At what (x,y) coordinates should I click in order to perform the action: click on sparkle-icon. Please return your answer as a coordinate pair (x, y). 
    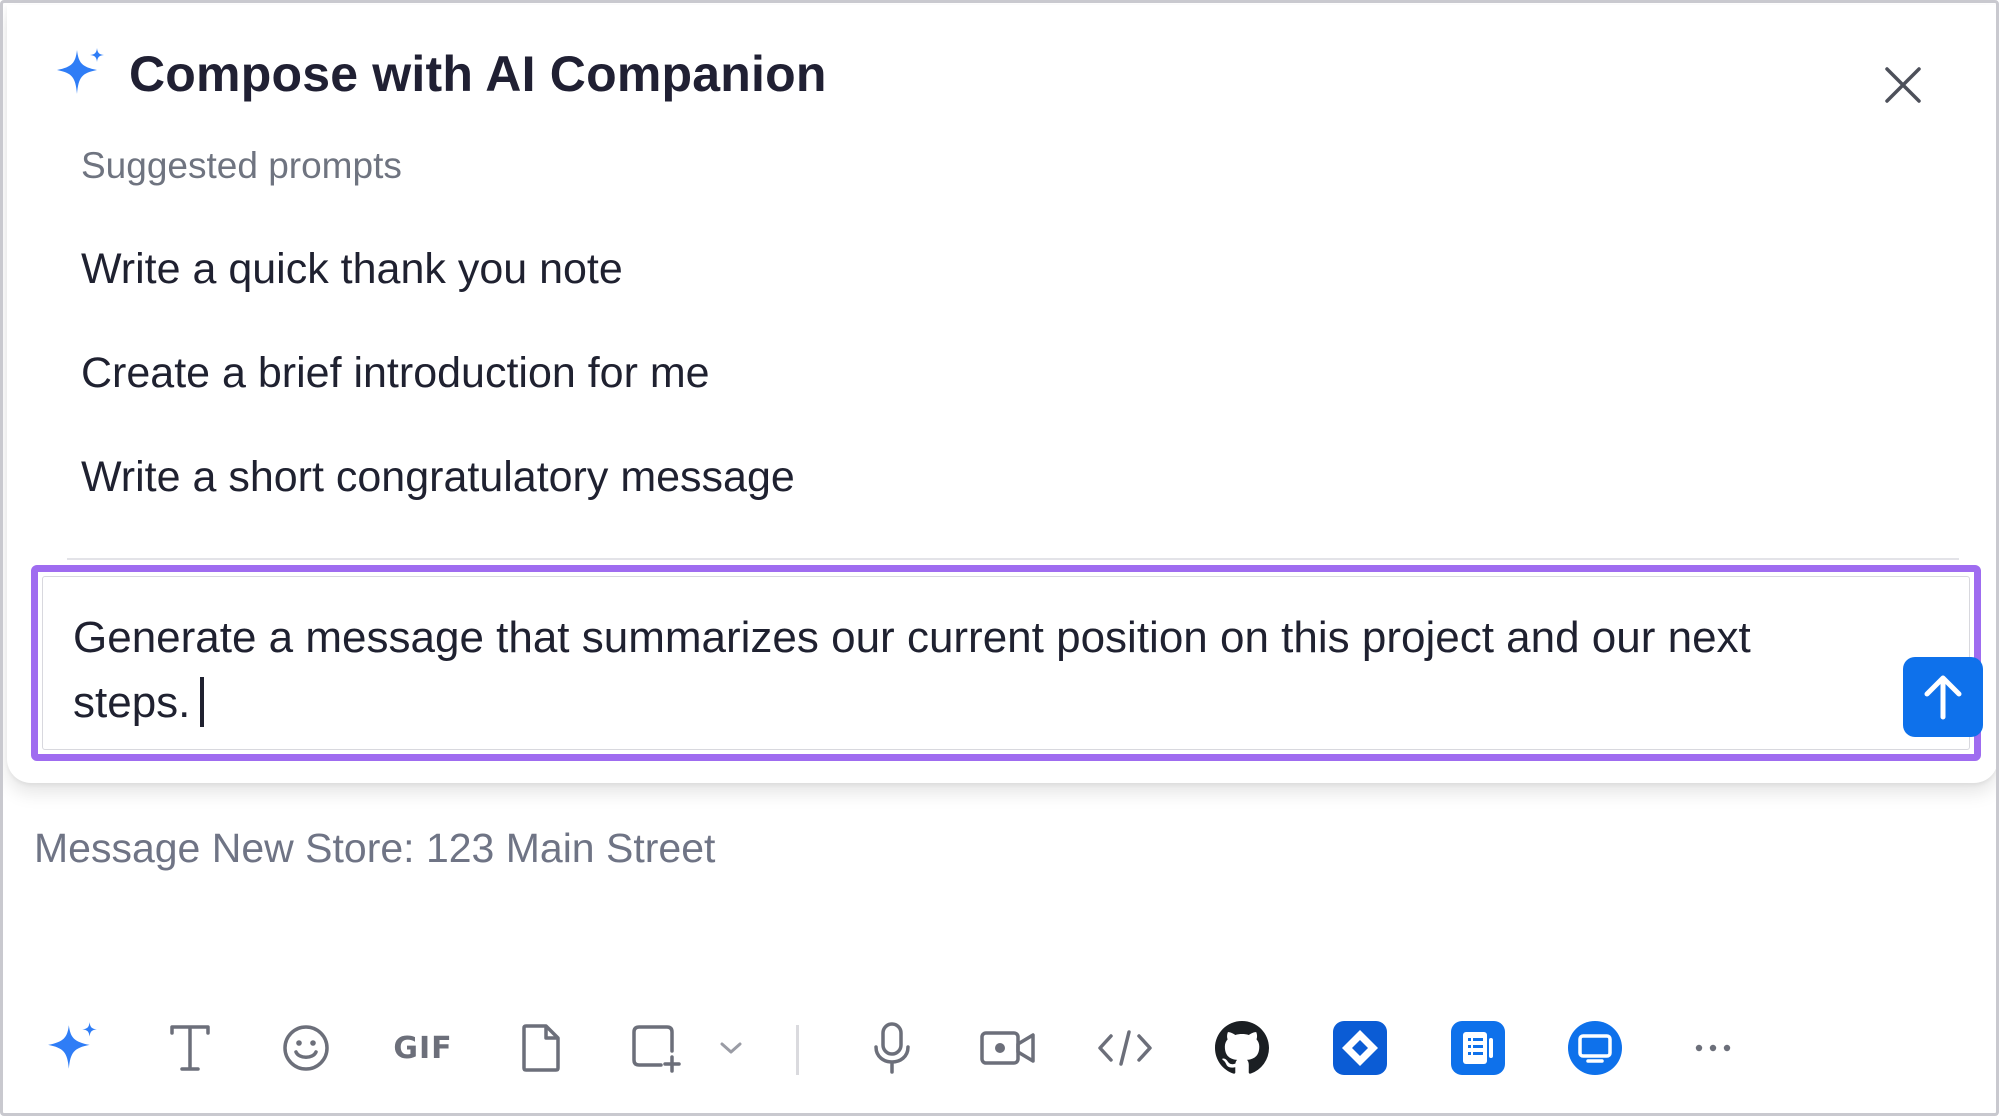
    Looking at the image, I should click on (80, 71).